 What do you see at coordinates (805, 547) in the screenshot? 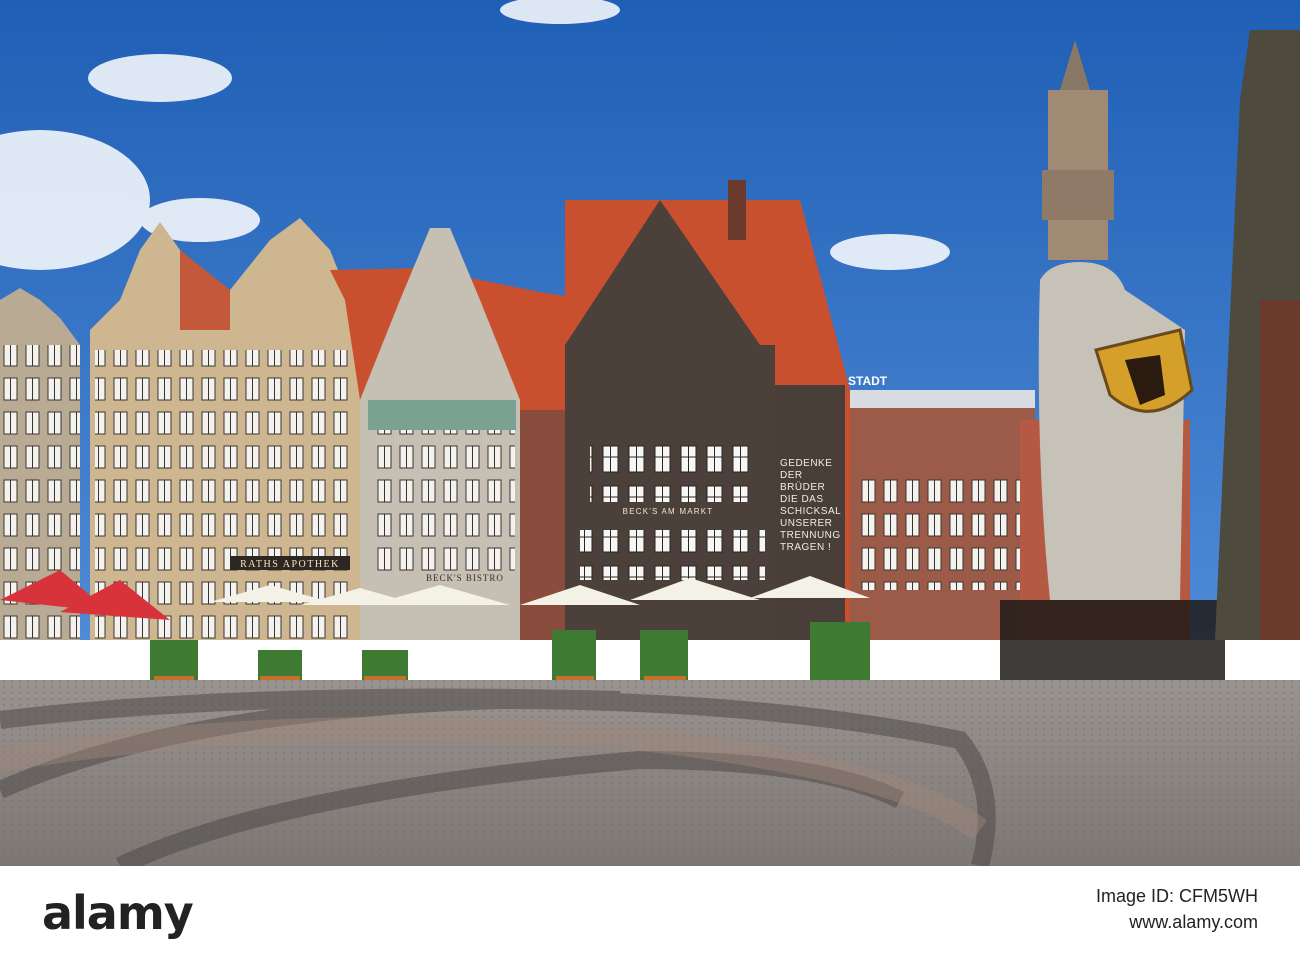
I see `svg-text: TRAGEN !` at bounding box center [805, 547].